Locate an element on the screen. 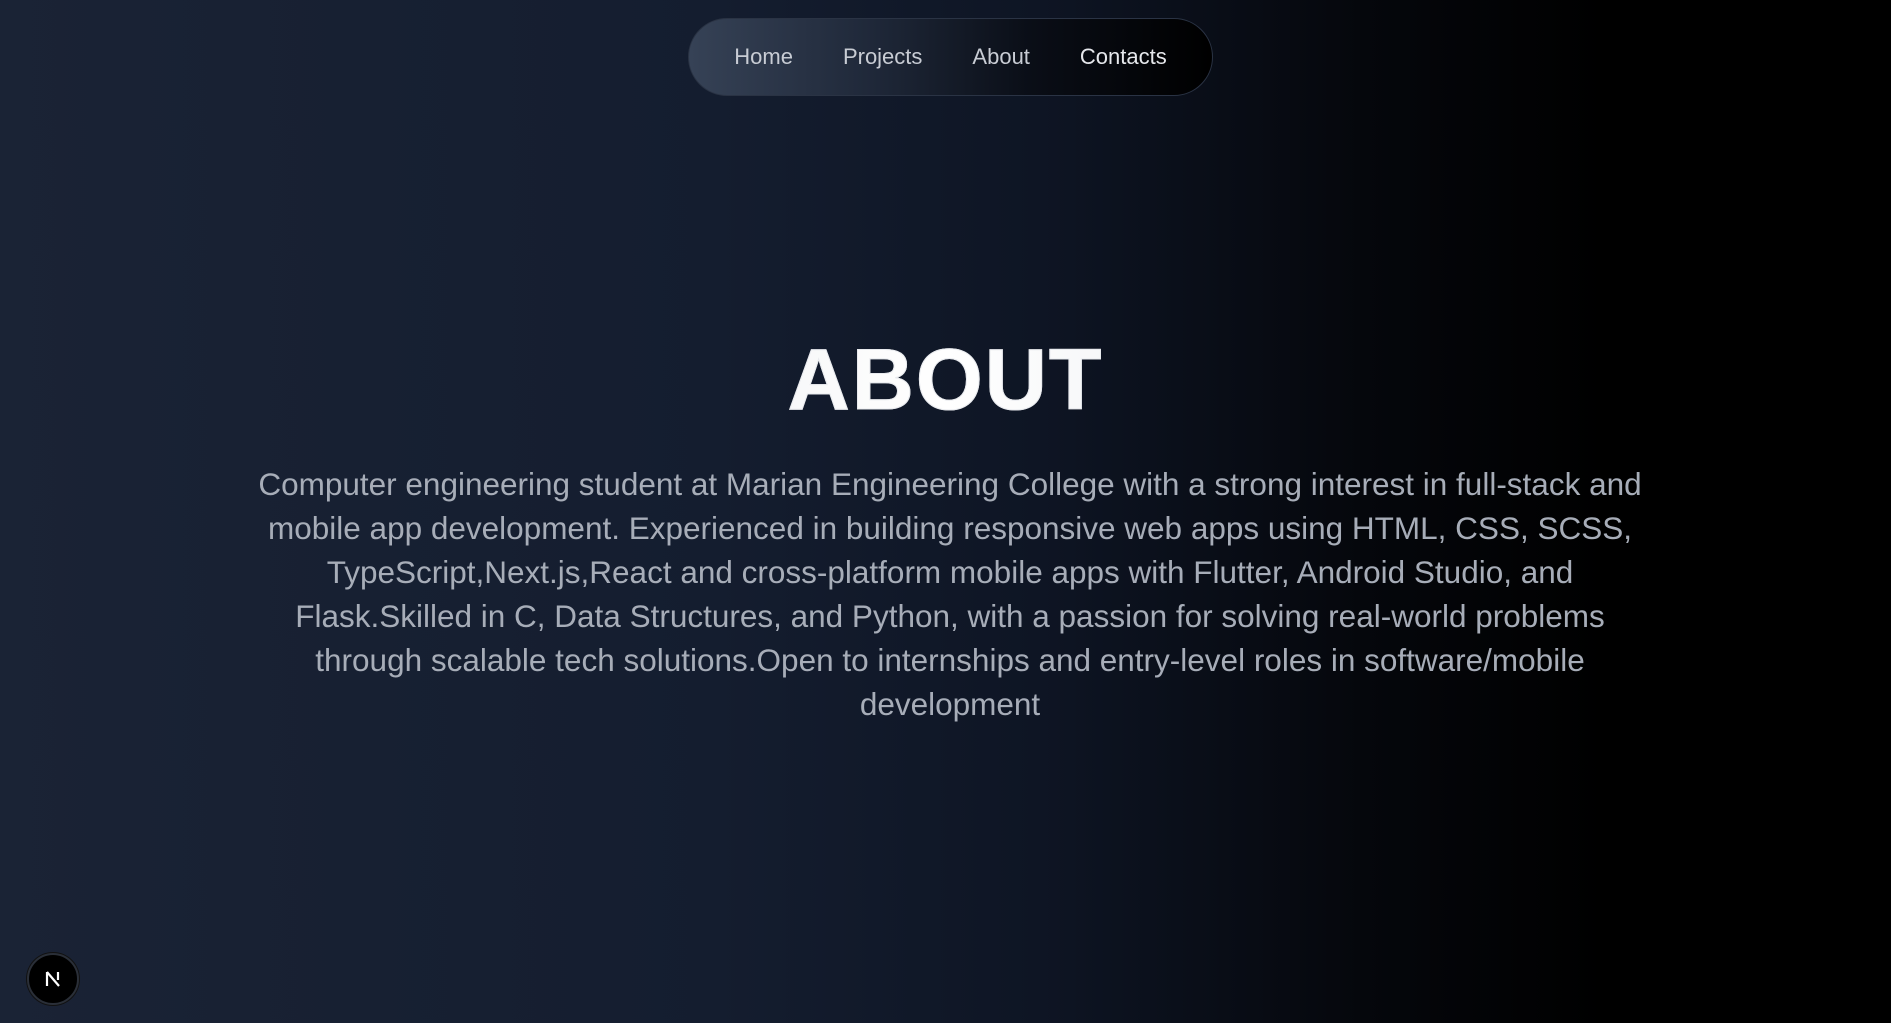  nav-home-link: Home is located at coordinates (763, 57).